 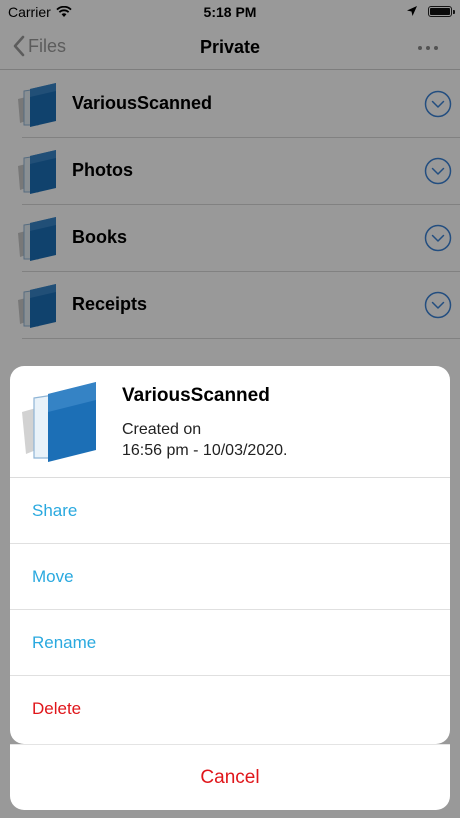 I want to click on cancel-button: Cancel, so click(x=230, y=777).